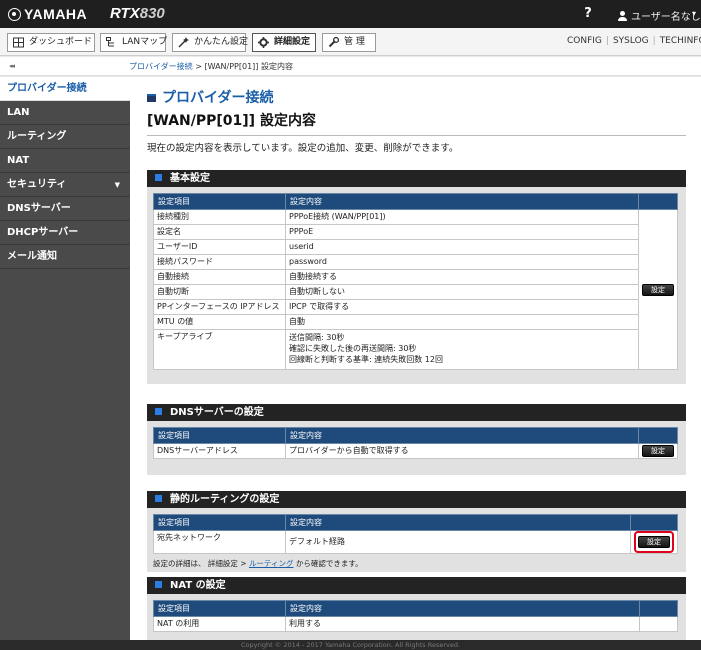 Image resolution: width=701 pixels, height=650 pixels. I want to click on user-icon, so click(622, 16).